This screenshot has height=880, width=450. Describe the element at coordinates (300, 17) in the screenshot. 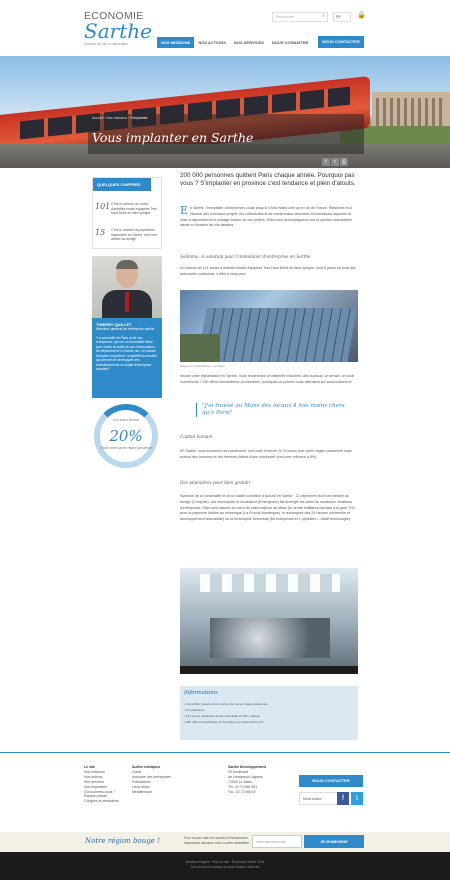

I see `search-input: Rechercher ⌕` at that location.